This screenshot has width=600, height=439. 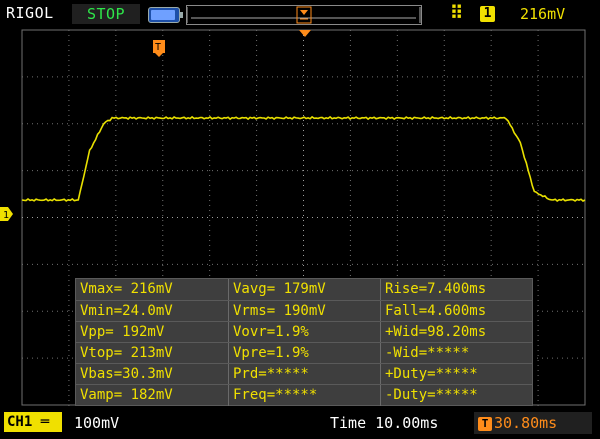 What do you see at coordinates (20, 422) in the screenshot?
I see `ch1-label: CH1` at bounding box center [20, 422].